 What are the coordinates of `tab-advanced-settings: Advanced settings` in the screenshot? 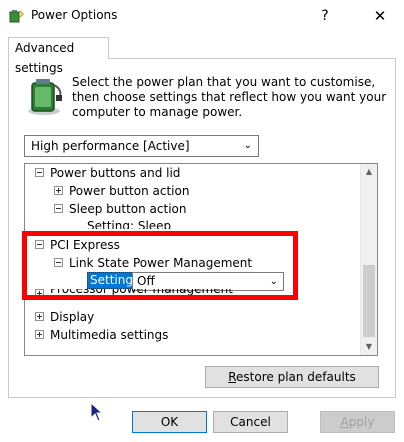 It's located at (58, 56).